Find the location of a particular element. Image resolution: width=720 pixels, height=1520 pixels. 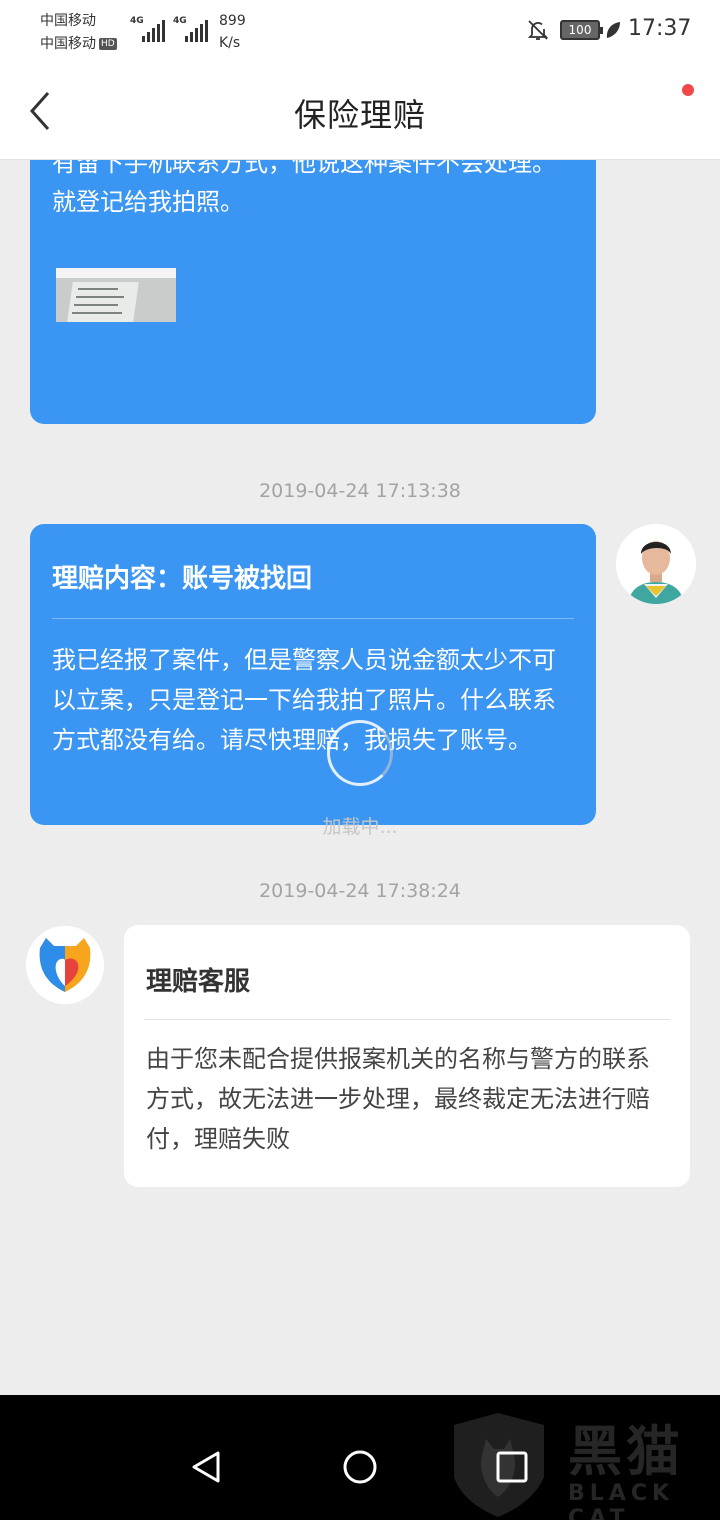

nav-home-icon is located at coordinates (360, 1467).